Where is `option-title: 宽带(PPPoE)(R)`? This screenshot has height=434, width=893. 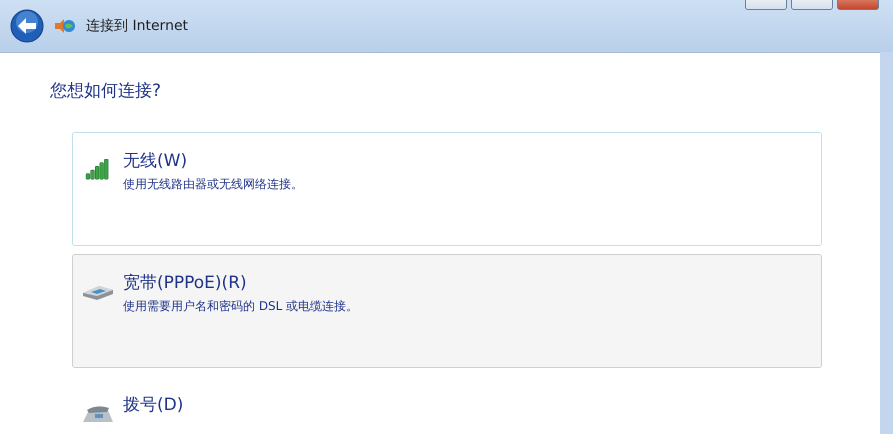 option-title: 宽带(PPPoE)(R) is located at coordinates (185, 283).